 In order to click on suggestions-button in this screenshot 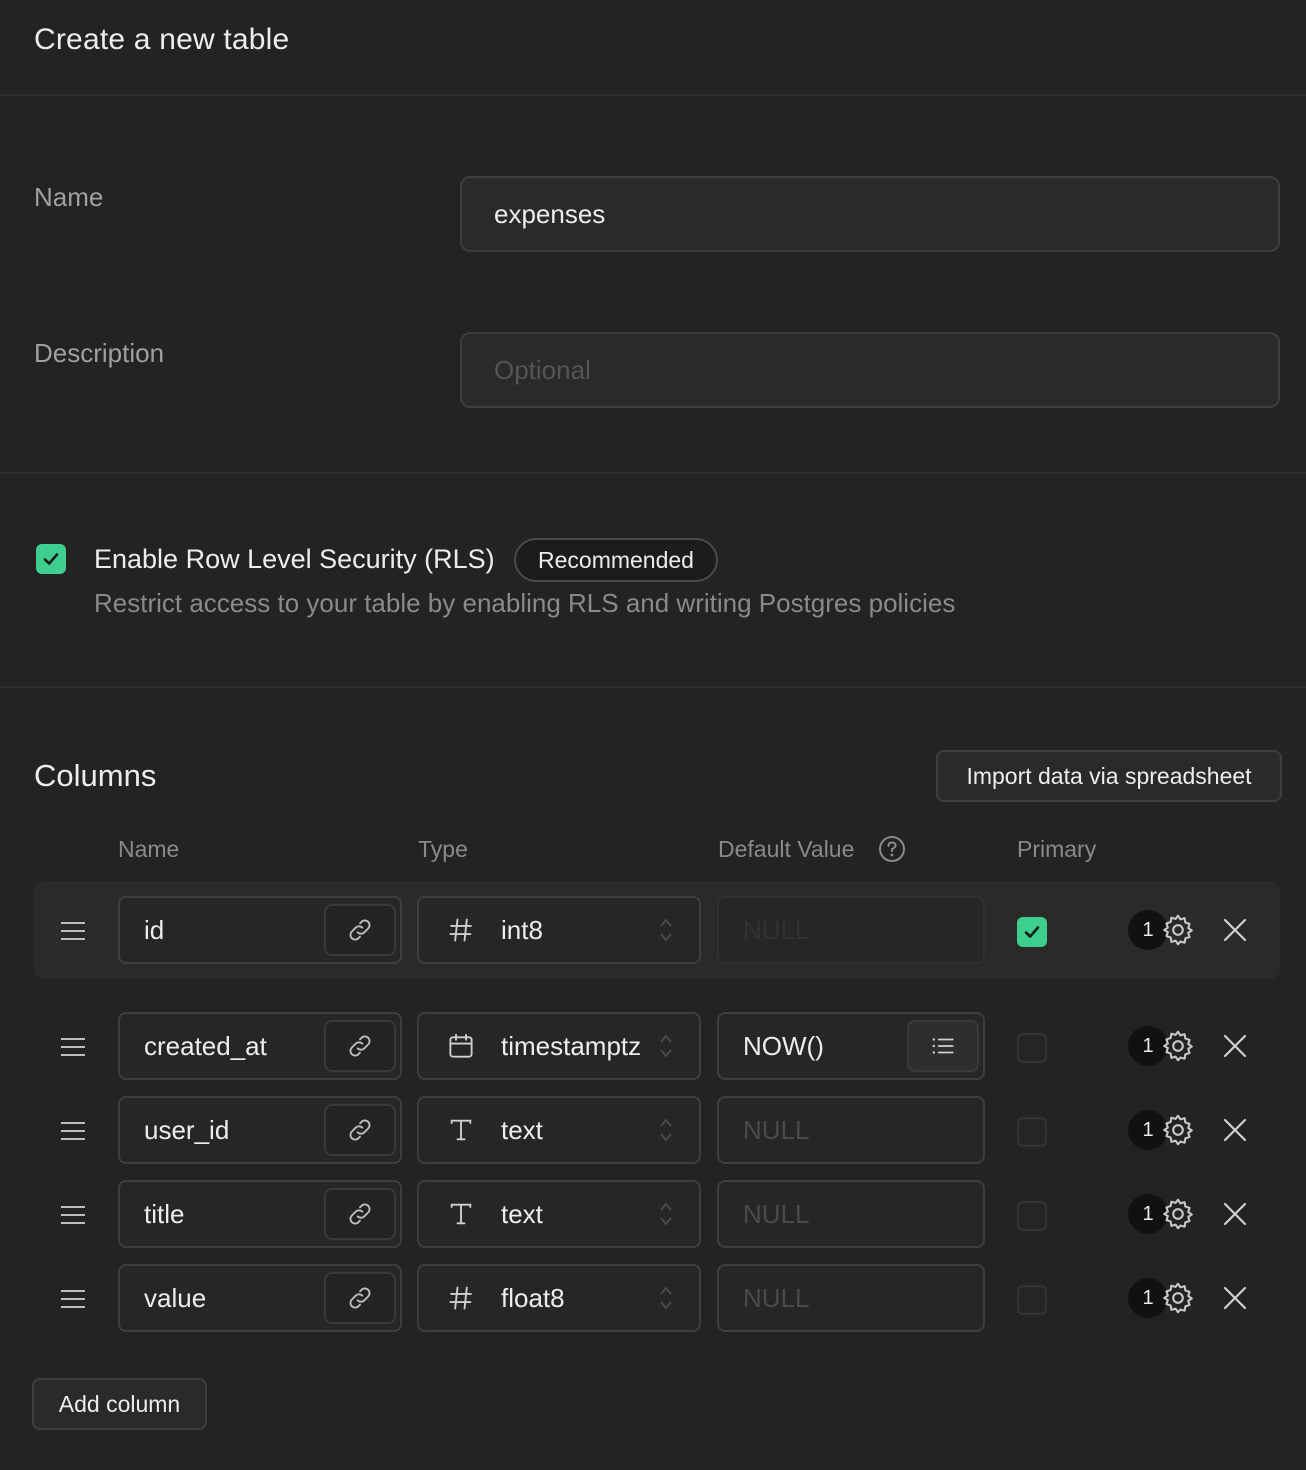, I will do `click(943, 1046)`.